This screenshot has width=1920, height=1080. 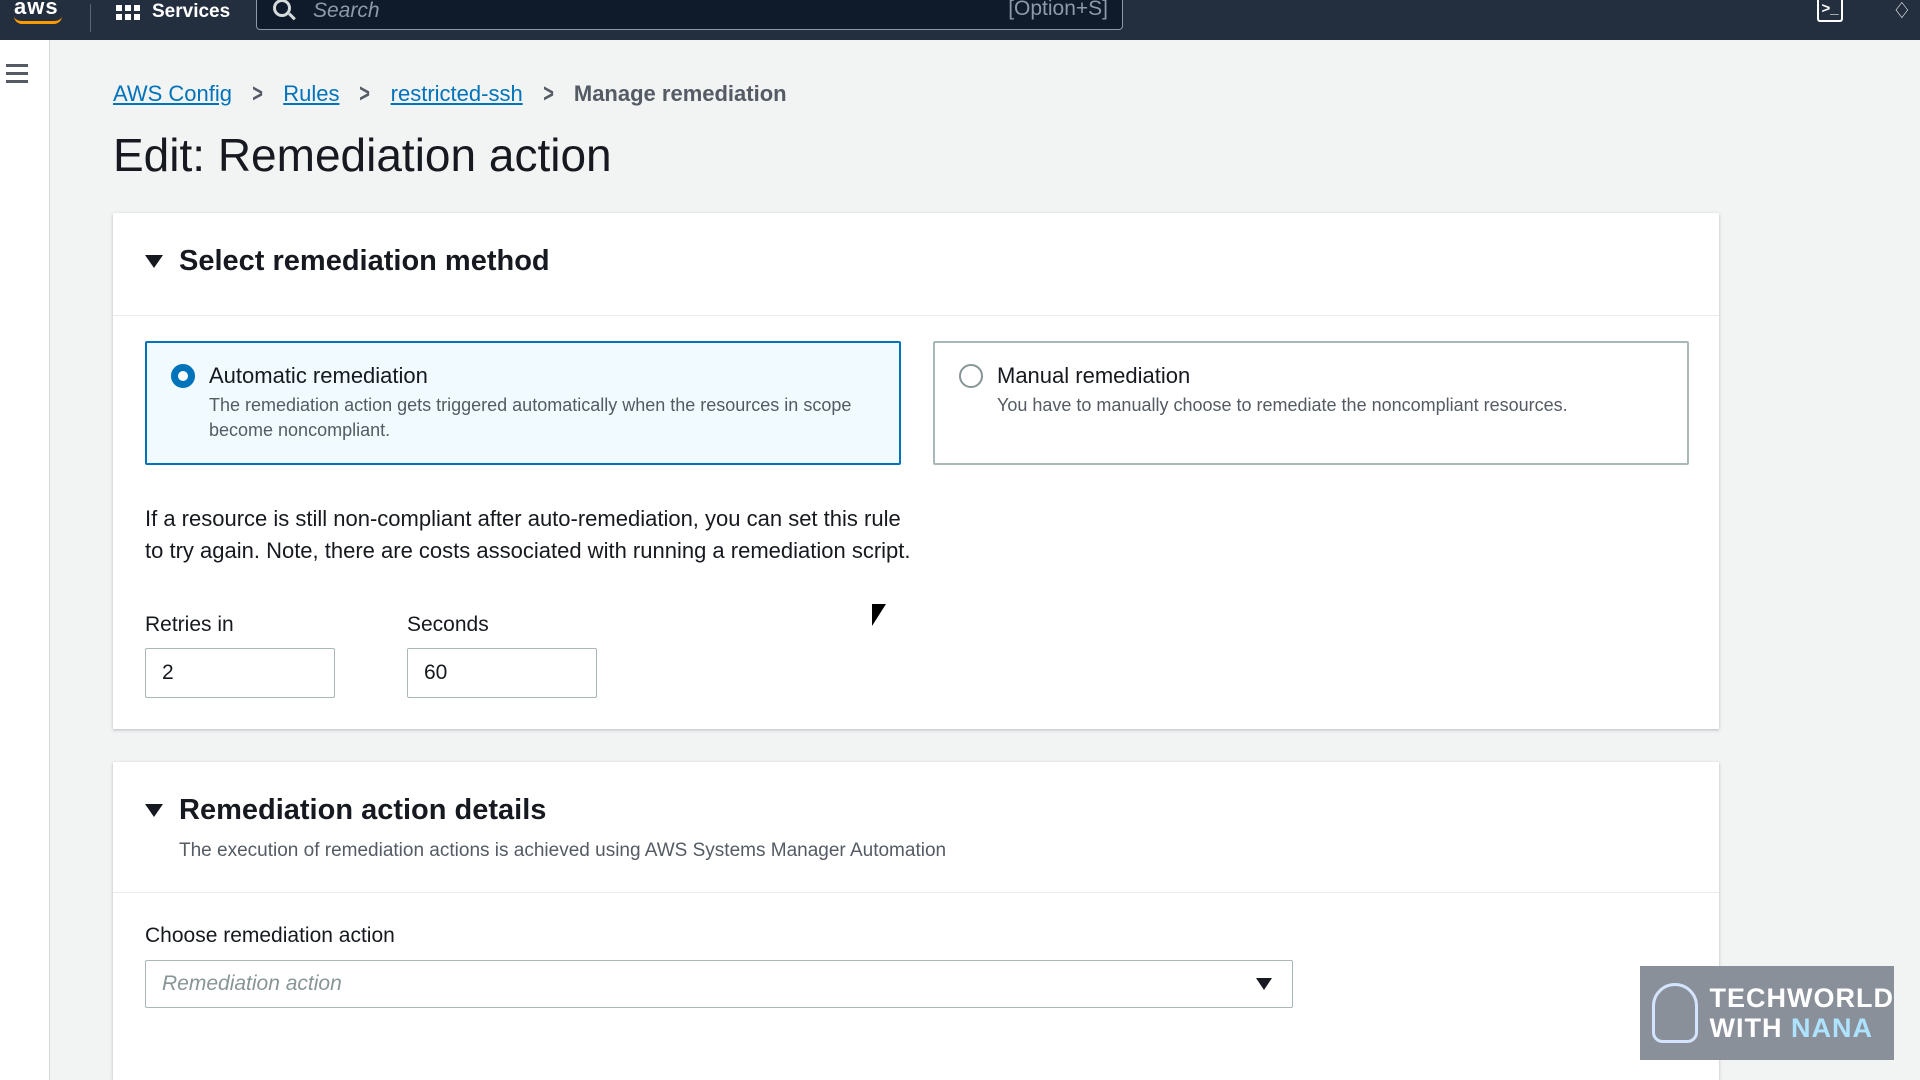 What do you see at coordinates (502, 673) in the screenshot?
I see `seconds-input` at bounding box center [502, 673].